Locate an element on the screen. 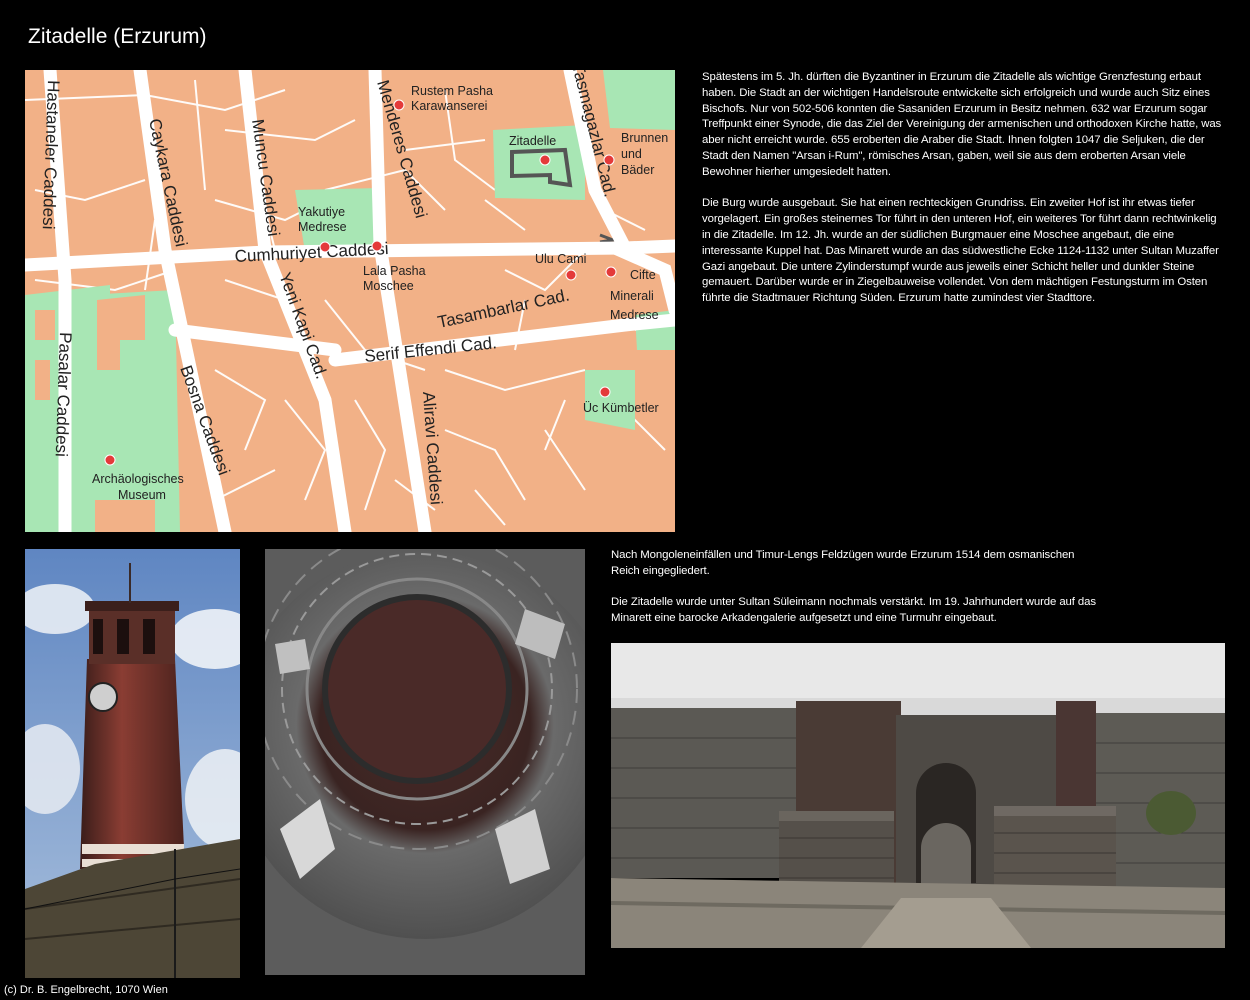 Image resolution: width=1250 pixels, height=1000 pixels. poi-label-uckumbetler: Üc Kümbetler is located at coordinates (621, 408).